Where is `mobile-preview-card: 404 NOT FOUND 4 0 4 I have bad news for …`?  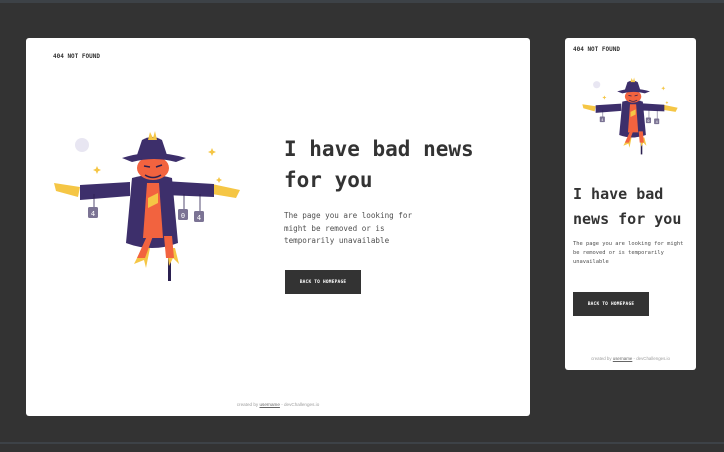
mobile-preview-card: 404 NOT FOUND 4 0 4 I have bad news for … is located at coordinates (630, 204).